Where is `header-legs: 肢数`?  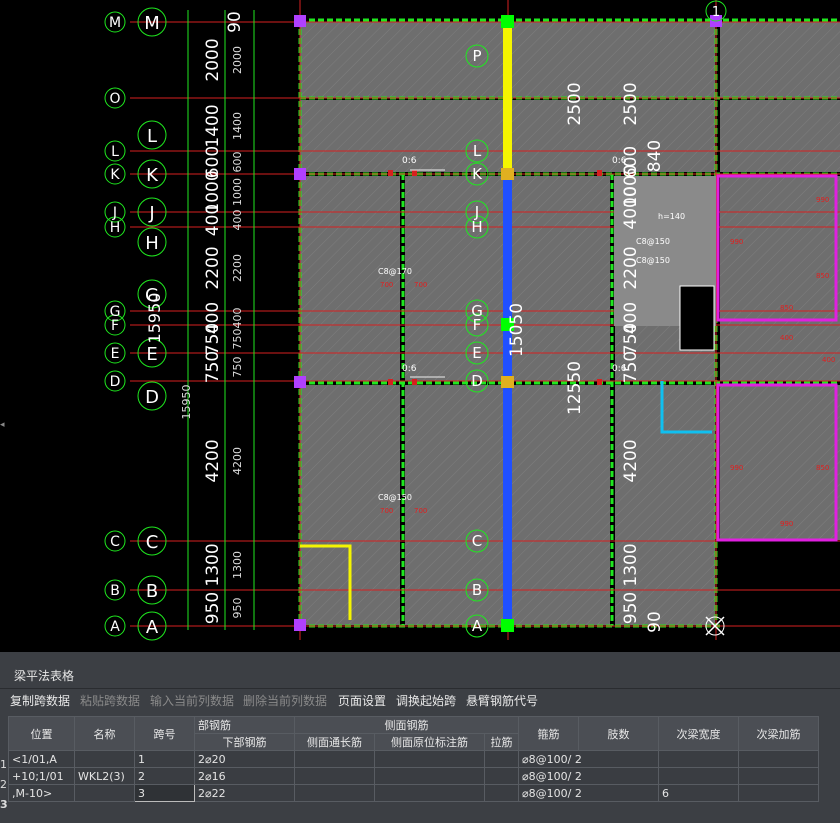
header-legs: 肢数 is located at coordinates (618, 733).